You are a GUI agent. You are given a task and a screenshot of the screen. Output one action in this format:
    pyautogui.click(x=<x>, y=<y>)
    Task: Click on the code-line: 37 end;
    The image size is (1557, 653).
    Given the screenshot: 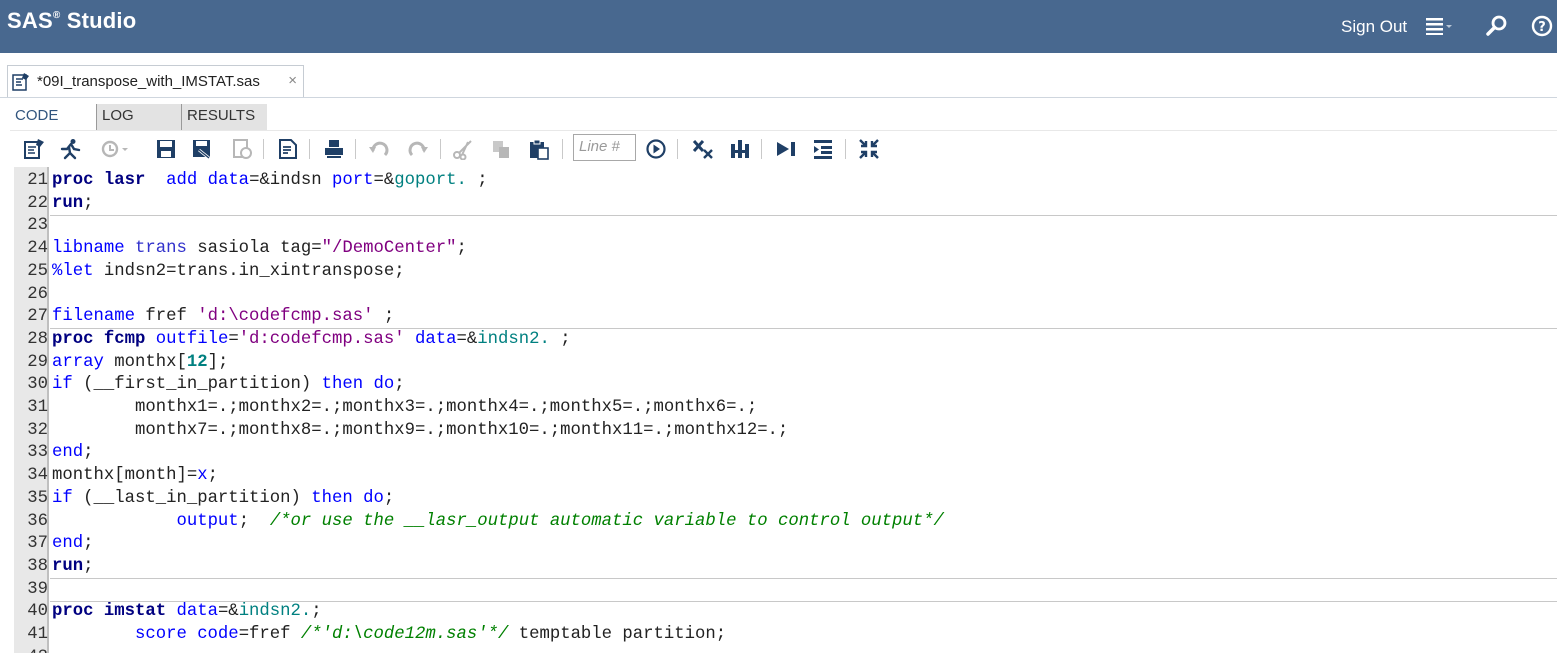 What is the action you would take?
    pyautogui.click(x=785, y=544)
    